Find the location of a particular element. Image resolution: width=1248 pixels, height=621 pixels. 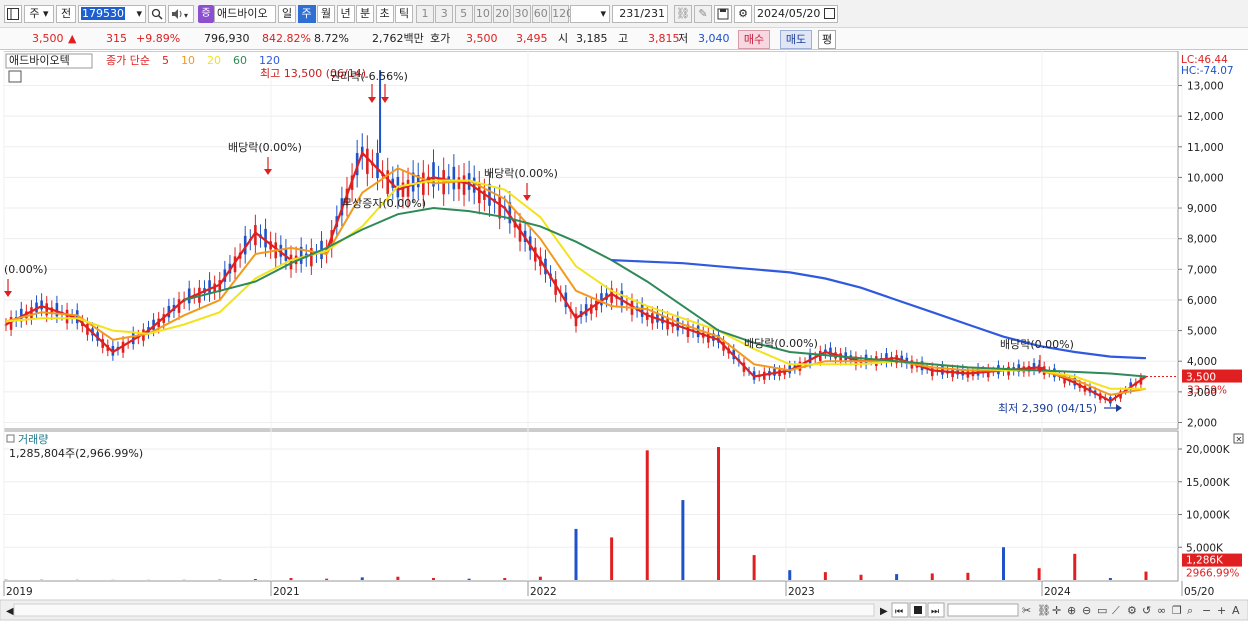

price-tick-label: 8,000 is located at coordinates (1202, 240).